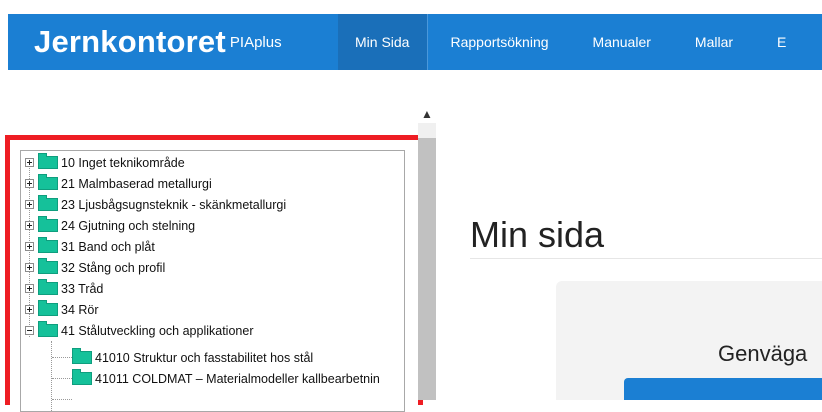  I want to click on tree-node-label: 23 Ljusbågsugnsteknik - skänkmetallurgi, so click(174, 204).